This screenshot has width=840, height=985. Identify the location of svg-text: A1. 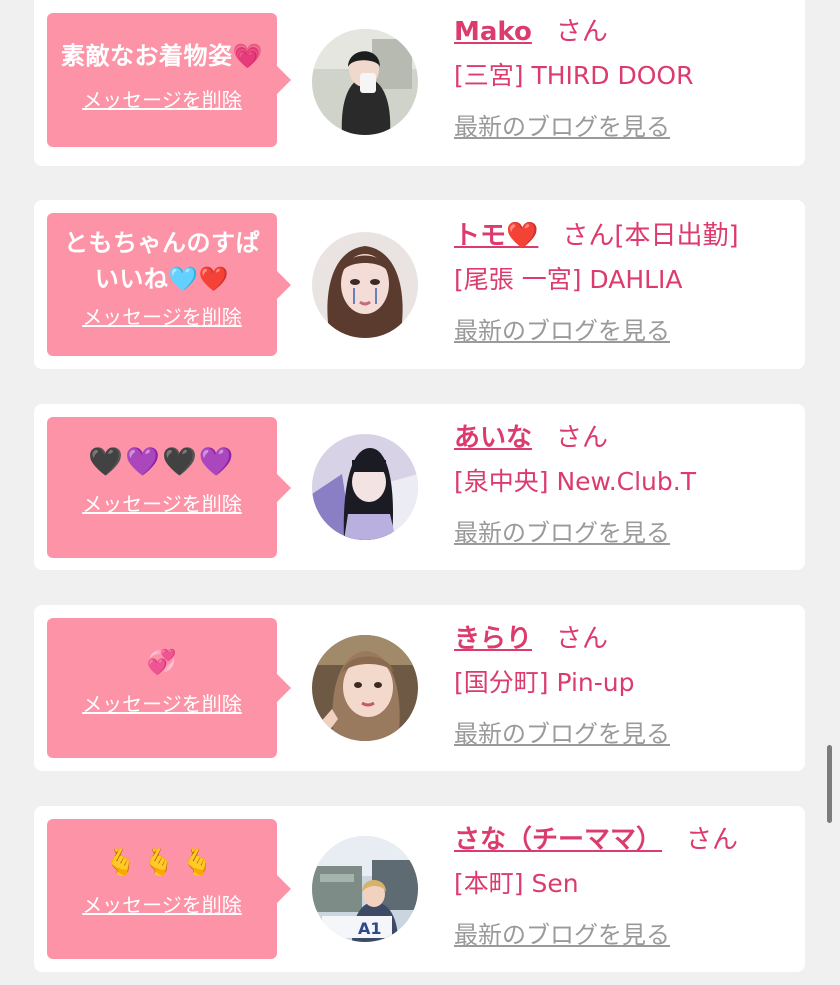
(370, 928).